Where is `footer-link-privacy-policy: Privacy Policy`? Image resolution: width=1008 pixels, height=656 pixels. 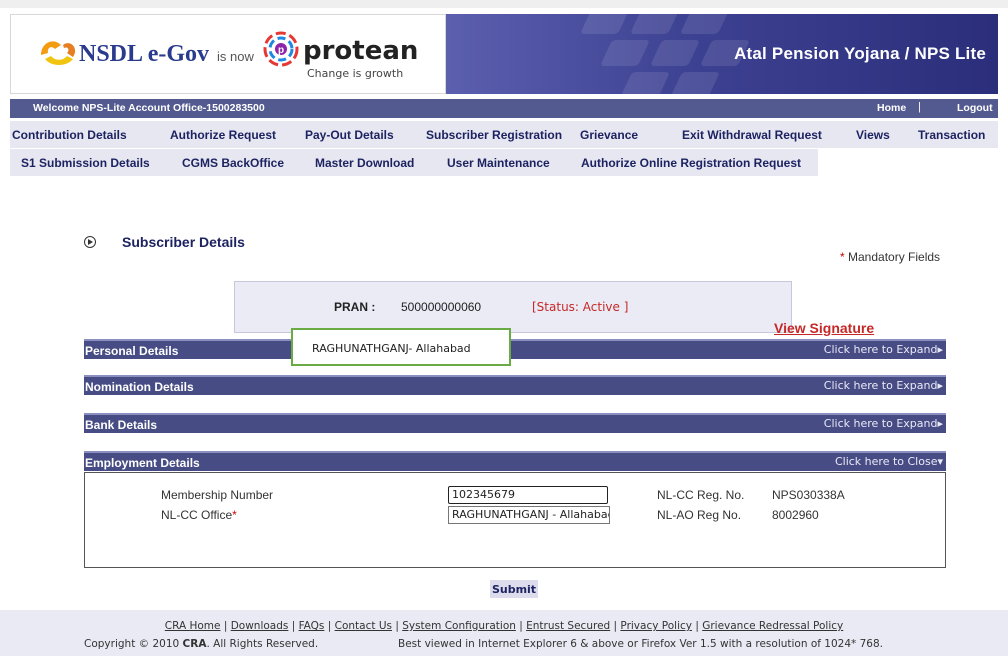
footer-link-privacy-policy: Privacy Policy is located at coordinates (656, 626).